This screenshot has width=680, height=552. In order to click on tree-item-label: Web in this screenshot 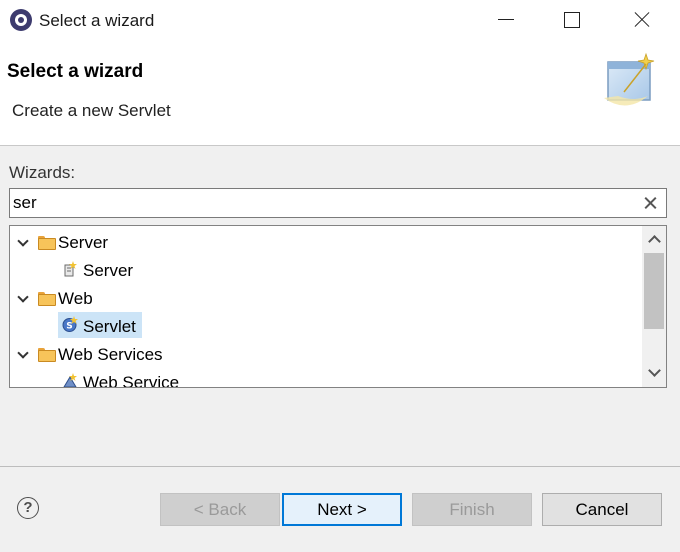, I will do `click(75, 298)`.